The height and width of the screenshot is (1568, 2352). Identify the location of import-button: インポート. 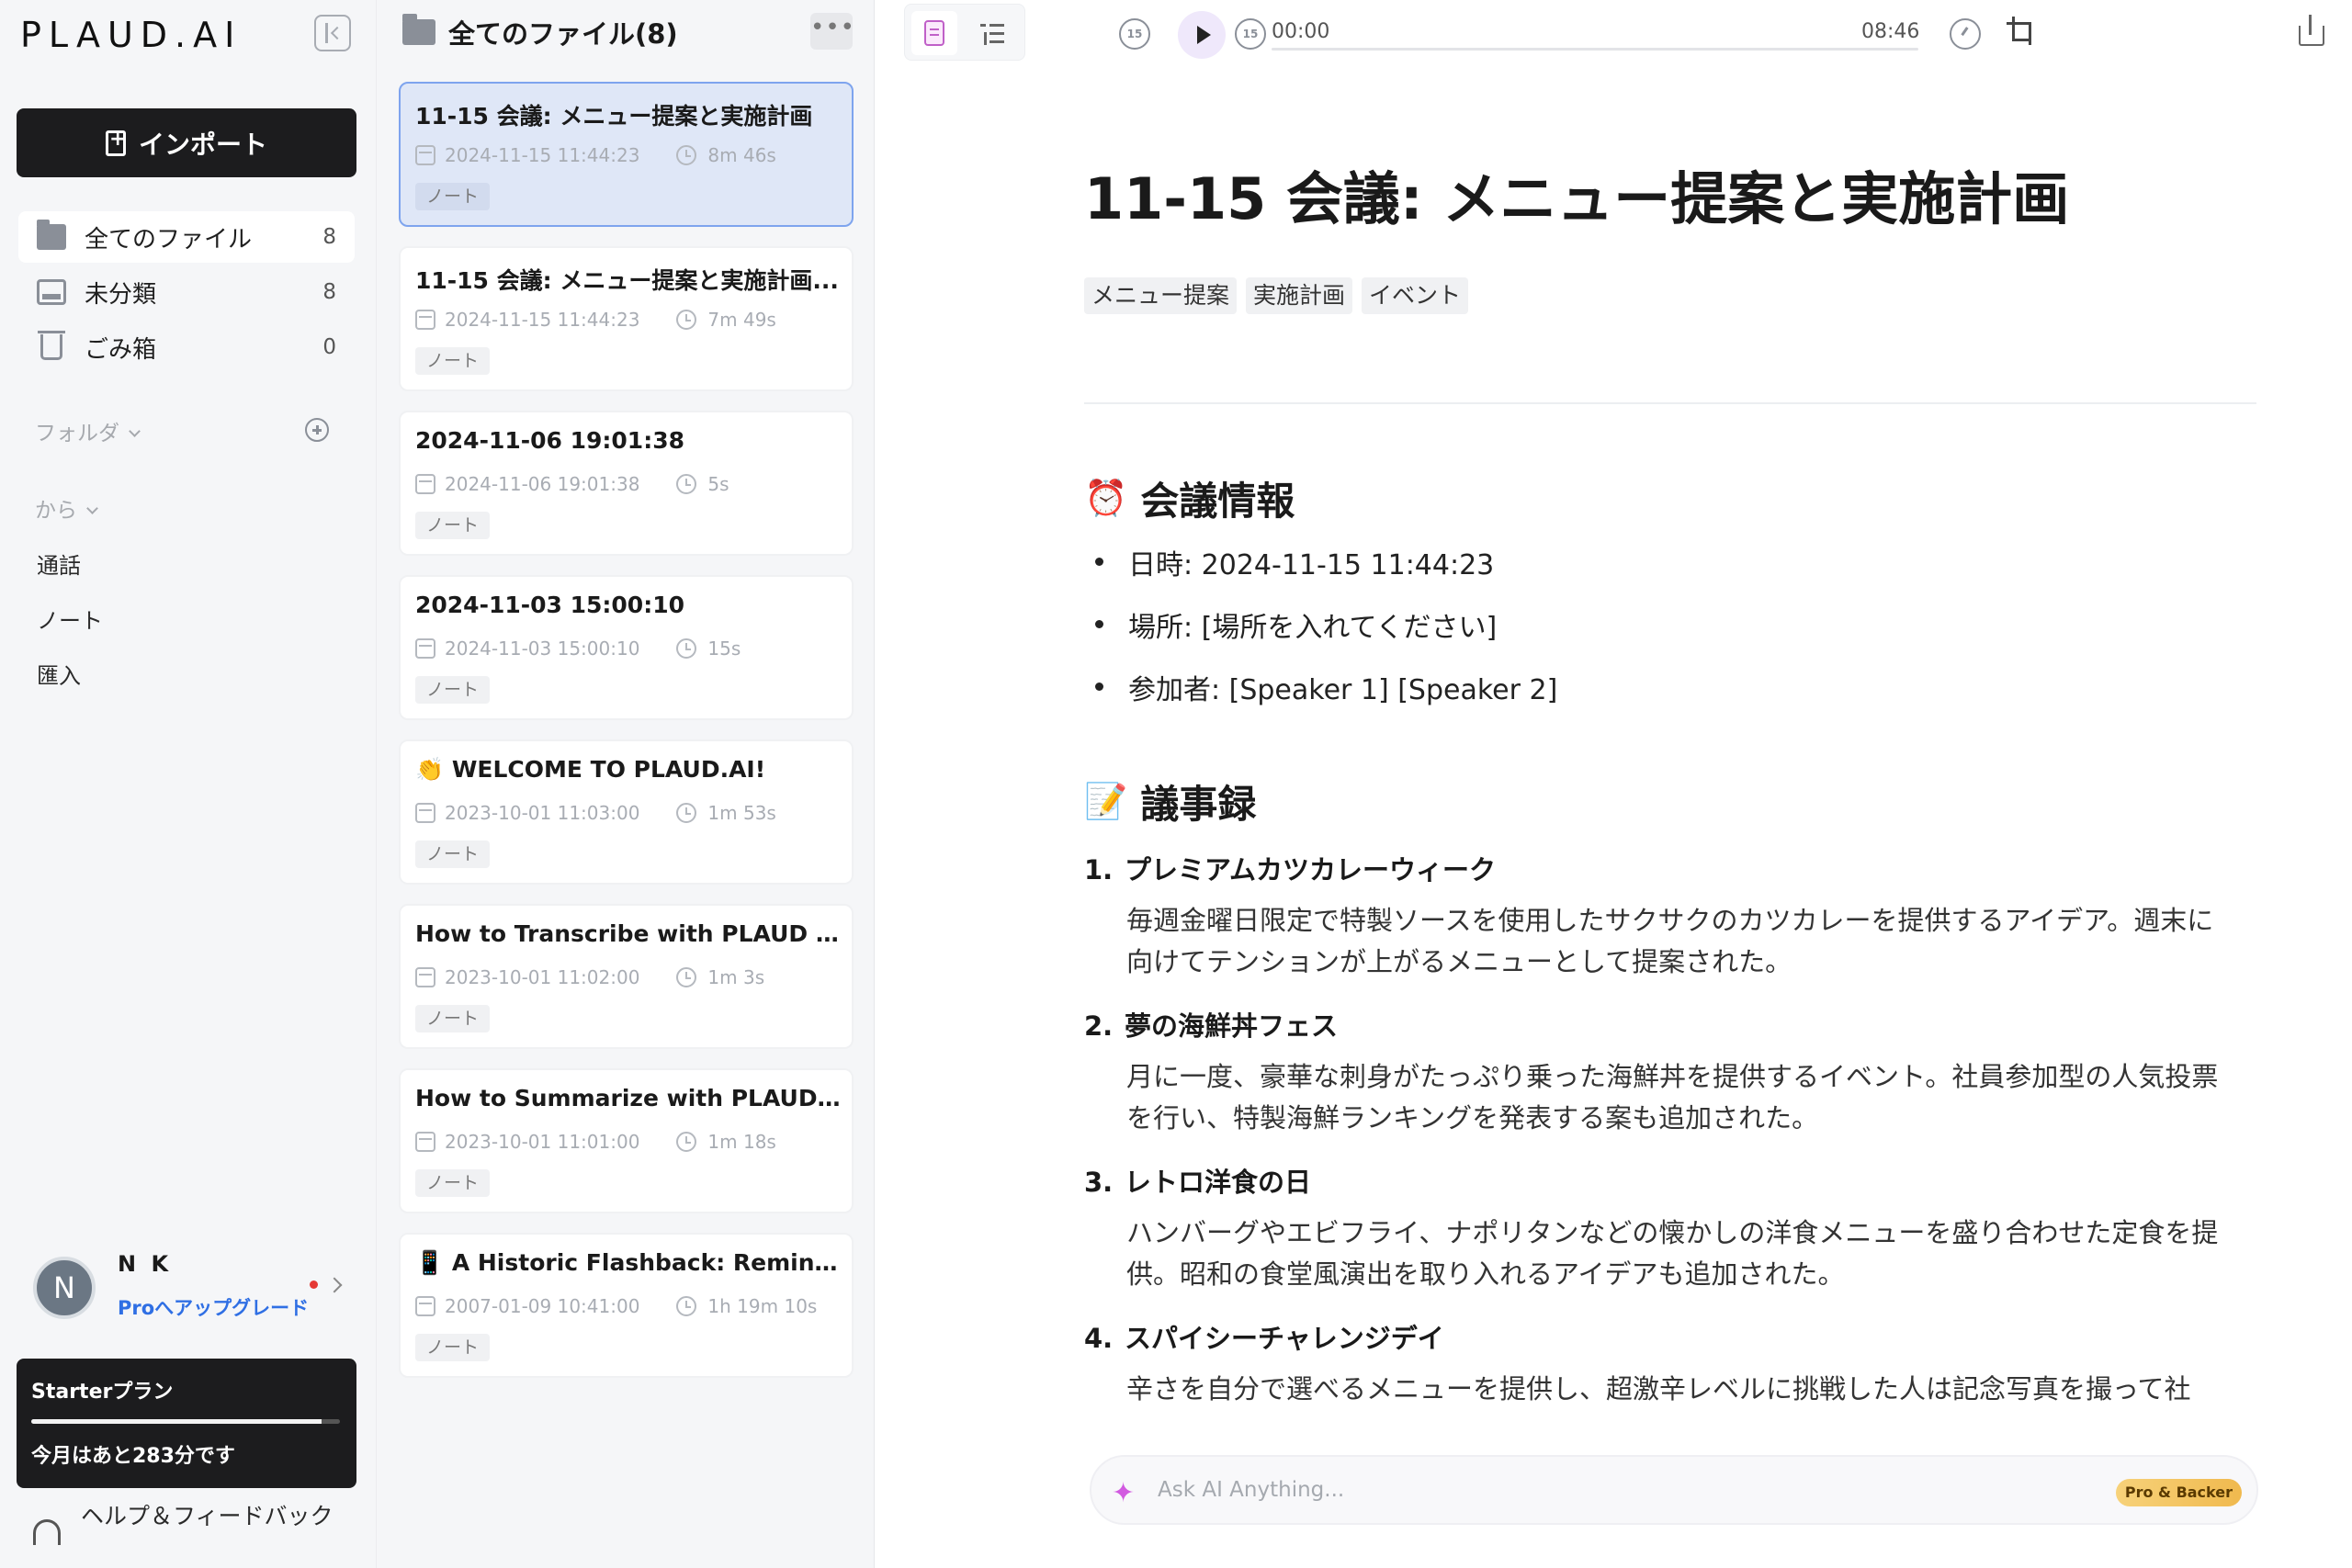
(187, 142).